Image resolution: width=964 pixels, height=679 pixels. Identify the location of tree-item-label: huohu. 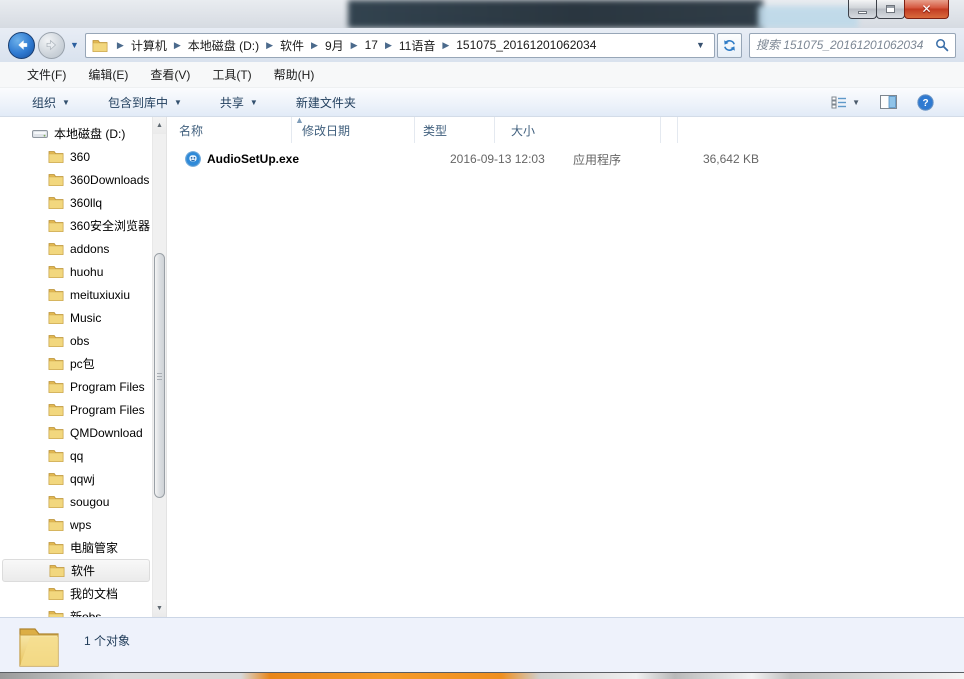
(87, 271).